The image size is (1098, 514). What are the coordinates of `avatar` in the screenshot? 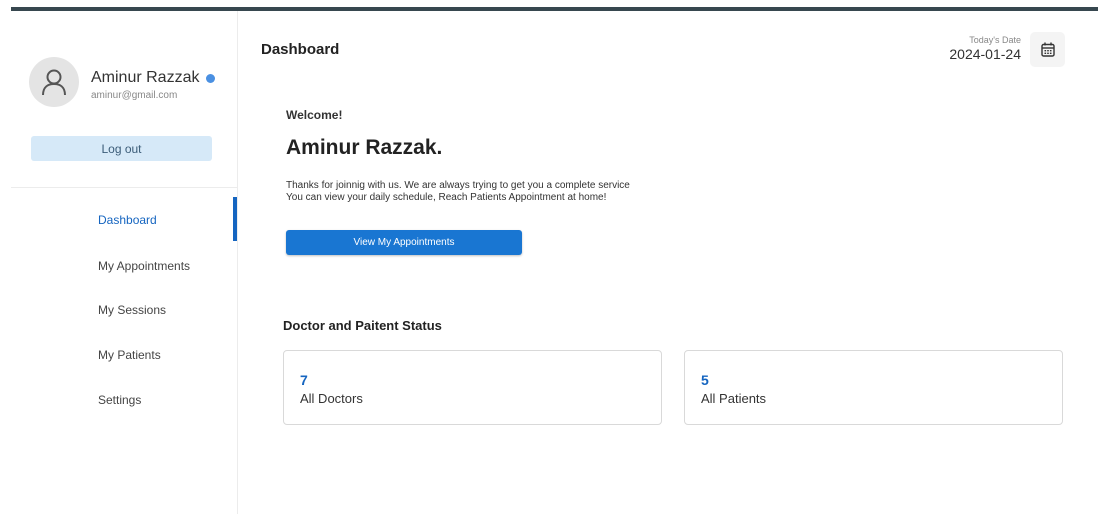 It's located at (54, 82).